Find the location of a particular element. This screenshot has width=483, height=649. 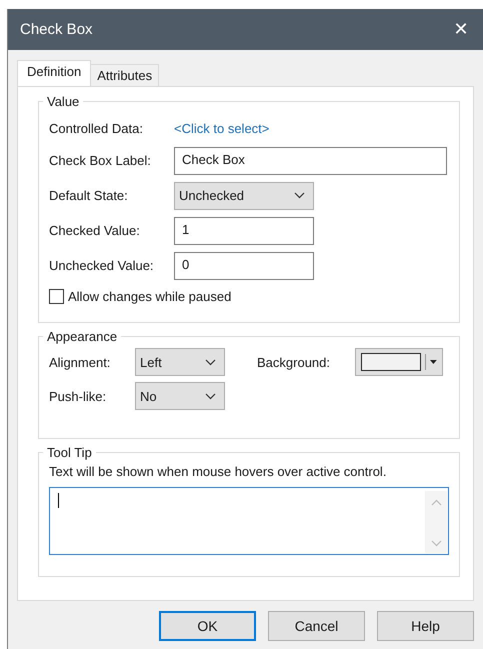

scroll-bar is located at coordinates (436, 522).